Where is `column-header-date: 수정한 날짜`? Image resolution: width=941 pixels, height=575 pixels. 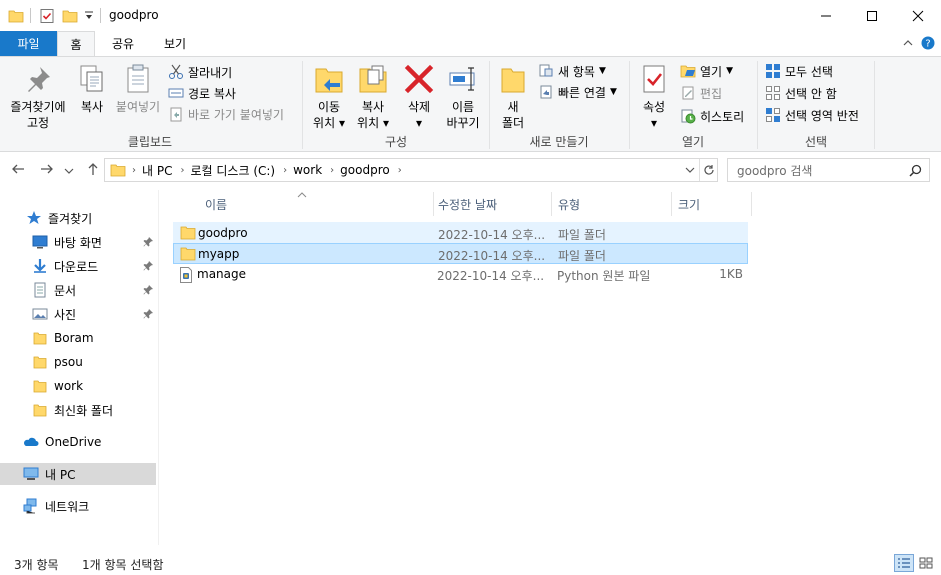
column-header-date: 수정한 날짜 is located at coordinates (492, 204).